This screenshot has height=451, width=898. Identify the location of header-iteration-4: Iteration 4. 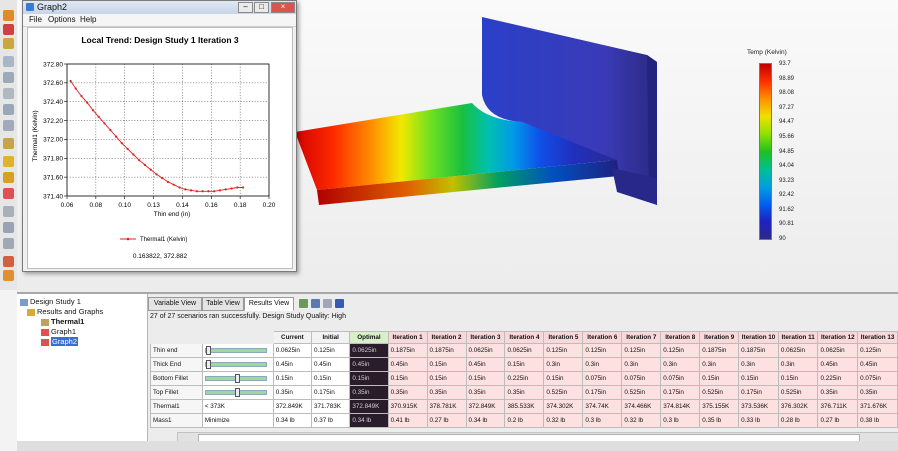
(524, 337).